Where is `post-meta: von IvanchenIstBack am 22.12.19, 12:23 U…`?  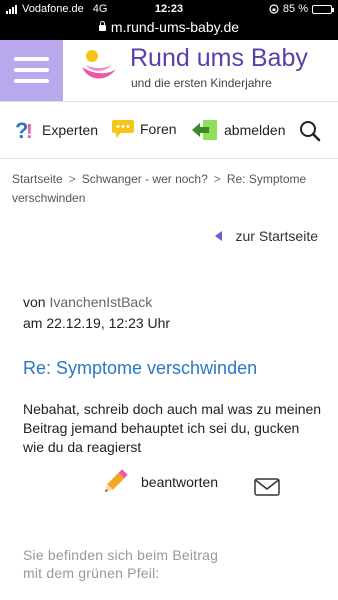
post-meta: von IvanchenIstBack am 22.12.19, 12:23 U… is located at coordinates (96, 313).